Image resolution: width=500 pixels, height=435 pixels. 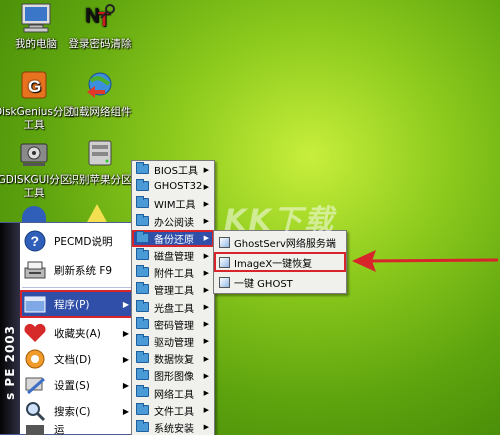 What do you see at coordinates (173, 255) in the screenshot?
I see `submenu-item: 磁盘管理 ▶` at bounding box center [173, 255].